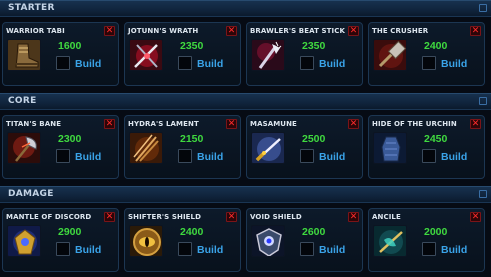 This screenshot has height=277, width=491. I want to click on item-name: JOTUNN'S WRATH, so click(163, 31).